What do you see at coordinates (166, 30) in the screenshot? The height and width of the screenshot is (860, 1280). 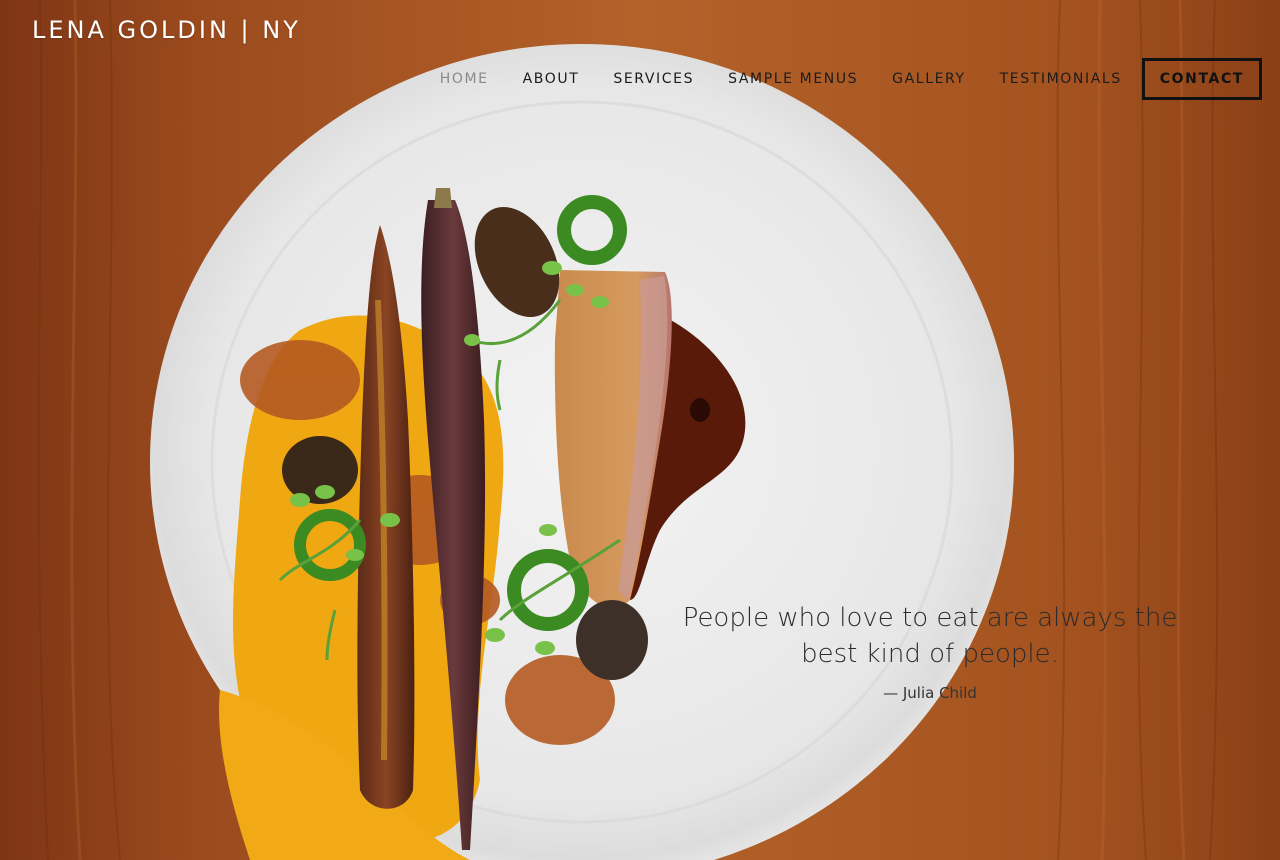 I see `site-logo: LENA GOLDIN | NY` at bounding box center [166, 30].